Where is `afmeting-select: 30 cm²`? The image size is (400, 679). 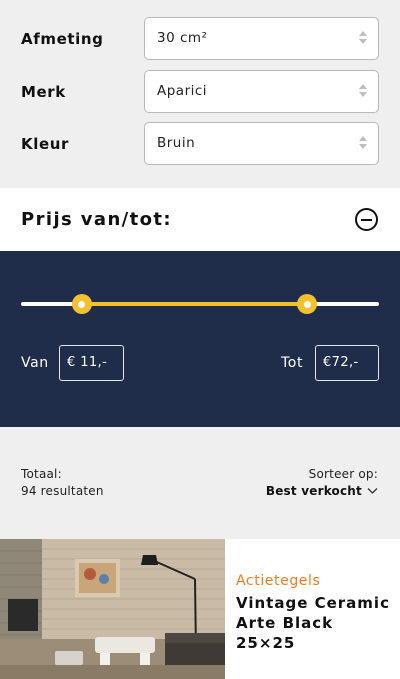 afmeting-select: 30 cm² is located at coordinates (261, 38).